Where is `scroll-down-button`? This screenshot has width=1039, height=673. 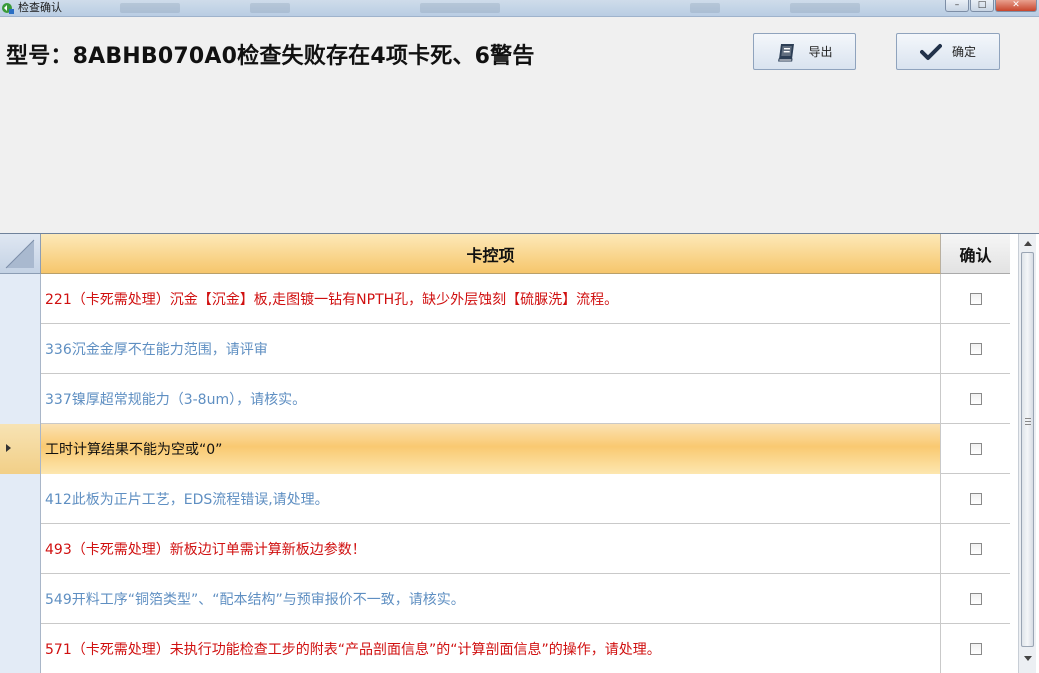 scroll-down-button is located at coordinates (1027, 658).